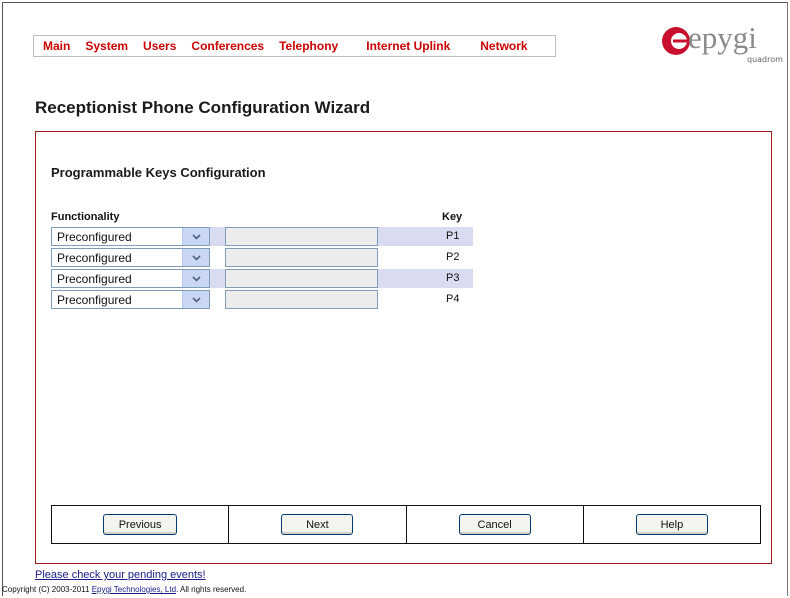 Image resolution: width=790 pixels, height=598 pixels. I want to click on key-label: P3, so click(453, 278).